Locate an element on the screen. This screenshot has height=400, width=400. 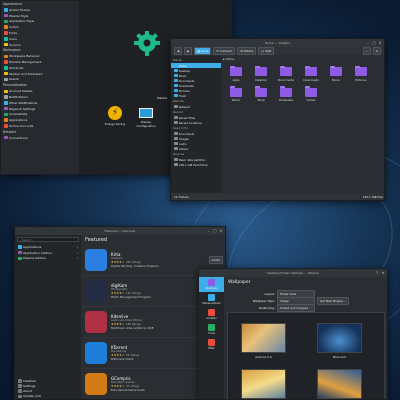
place-label: Recent Files is located at coordinates (187, 117).